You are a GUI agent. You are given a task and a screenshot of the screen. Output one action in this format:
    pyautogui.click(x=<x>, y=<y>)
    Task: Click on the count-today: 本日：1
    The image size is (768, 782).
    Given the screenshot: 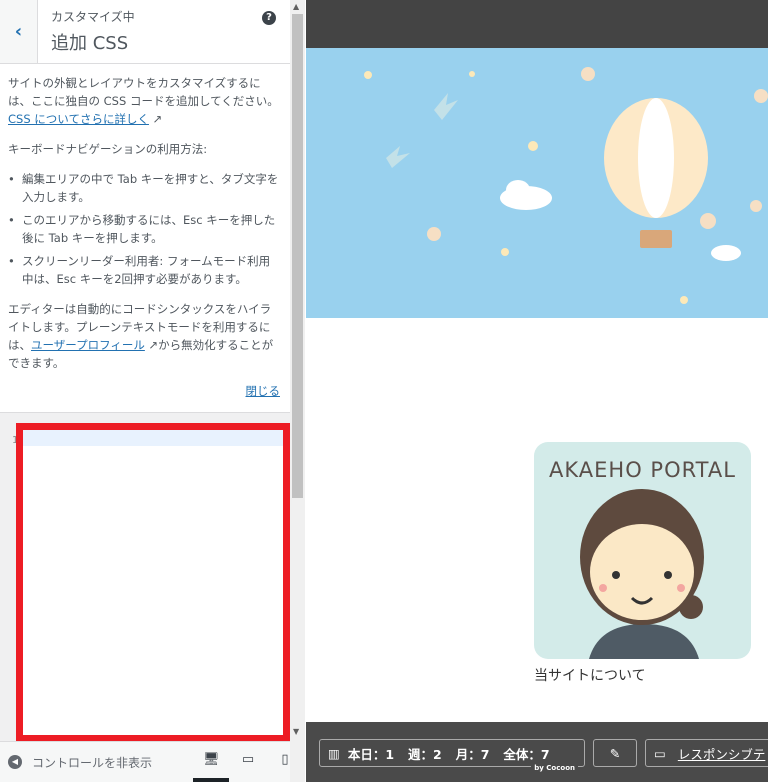 What is the action you would take?
    pyautogui.click(x=371, y=754)
    